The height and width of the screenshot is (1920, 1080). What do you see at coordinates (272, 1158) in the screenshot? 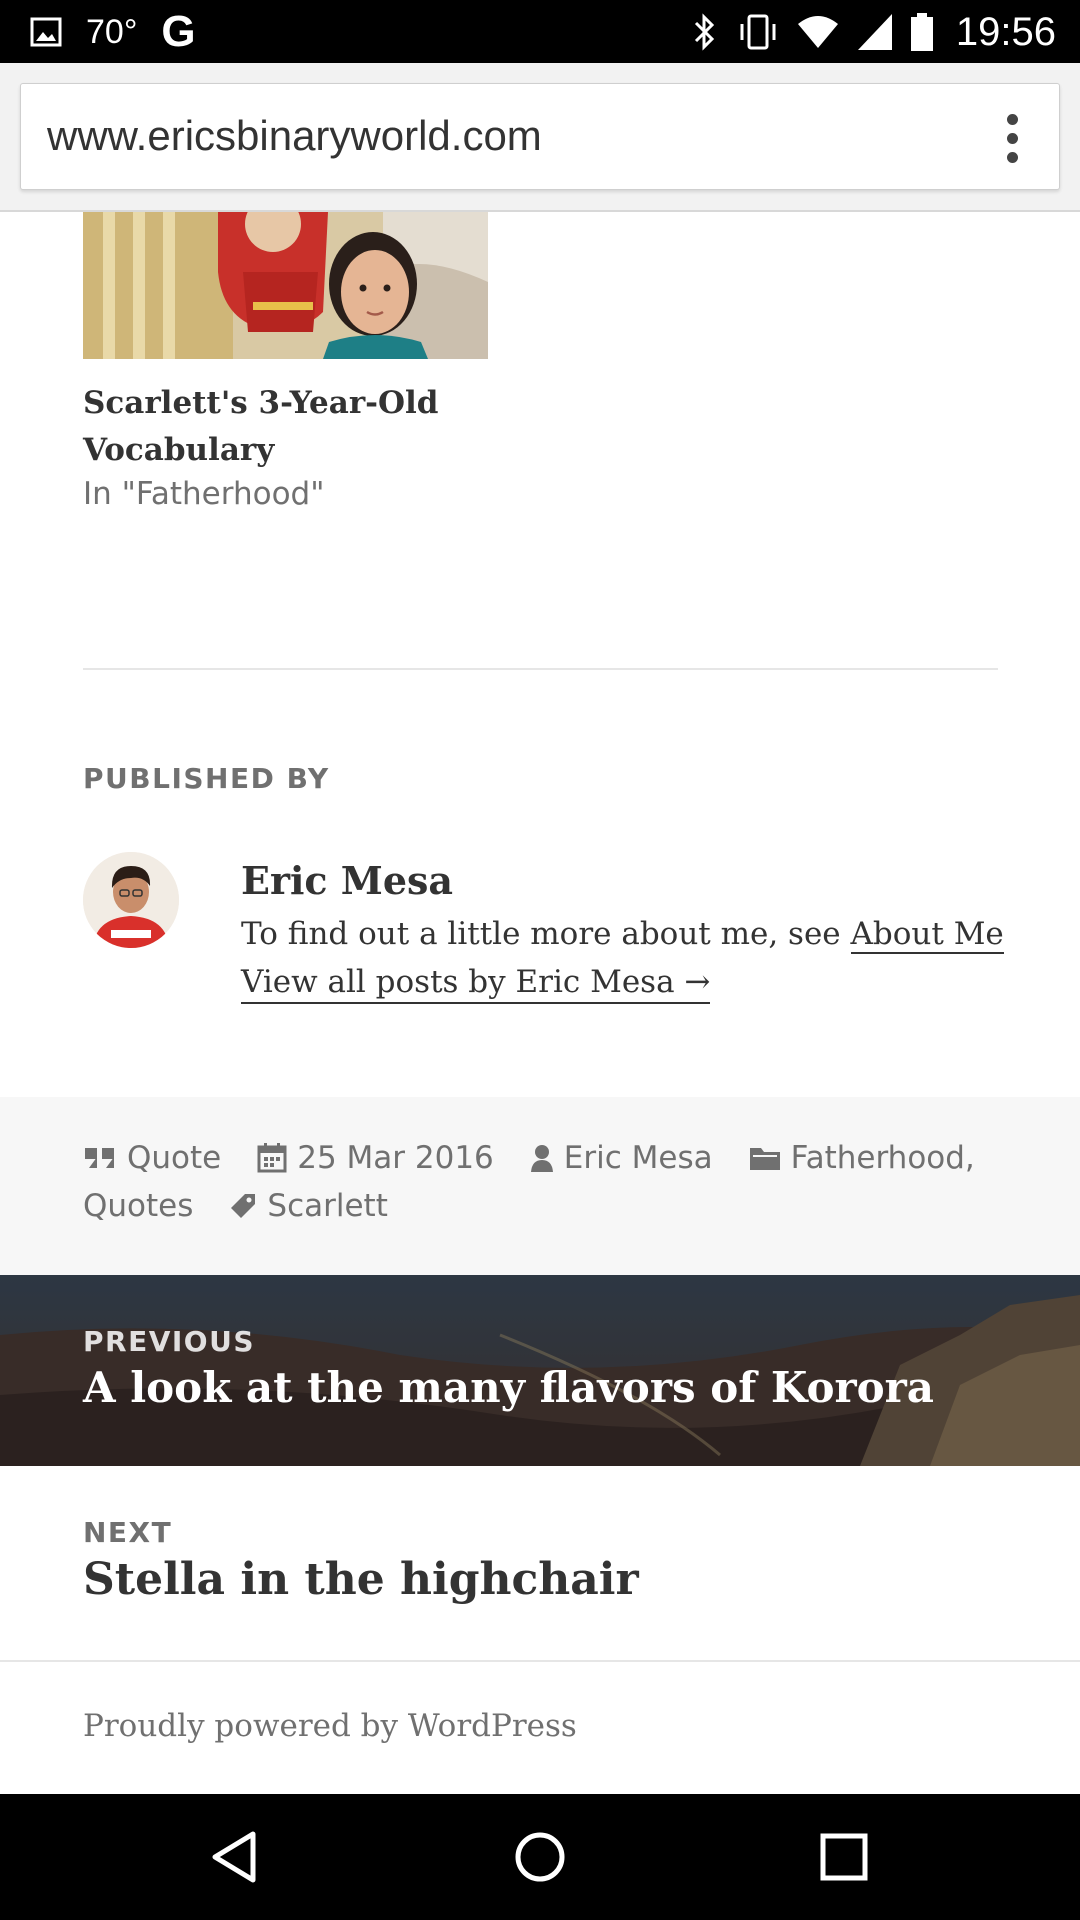
I see `calendar-icon` at bounding box center [272, 1158].